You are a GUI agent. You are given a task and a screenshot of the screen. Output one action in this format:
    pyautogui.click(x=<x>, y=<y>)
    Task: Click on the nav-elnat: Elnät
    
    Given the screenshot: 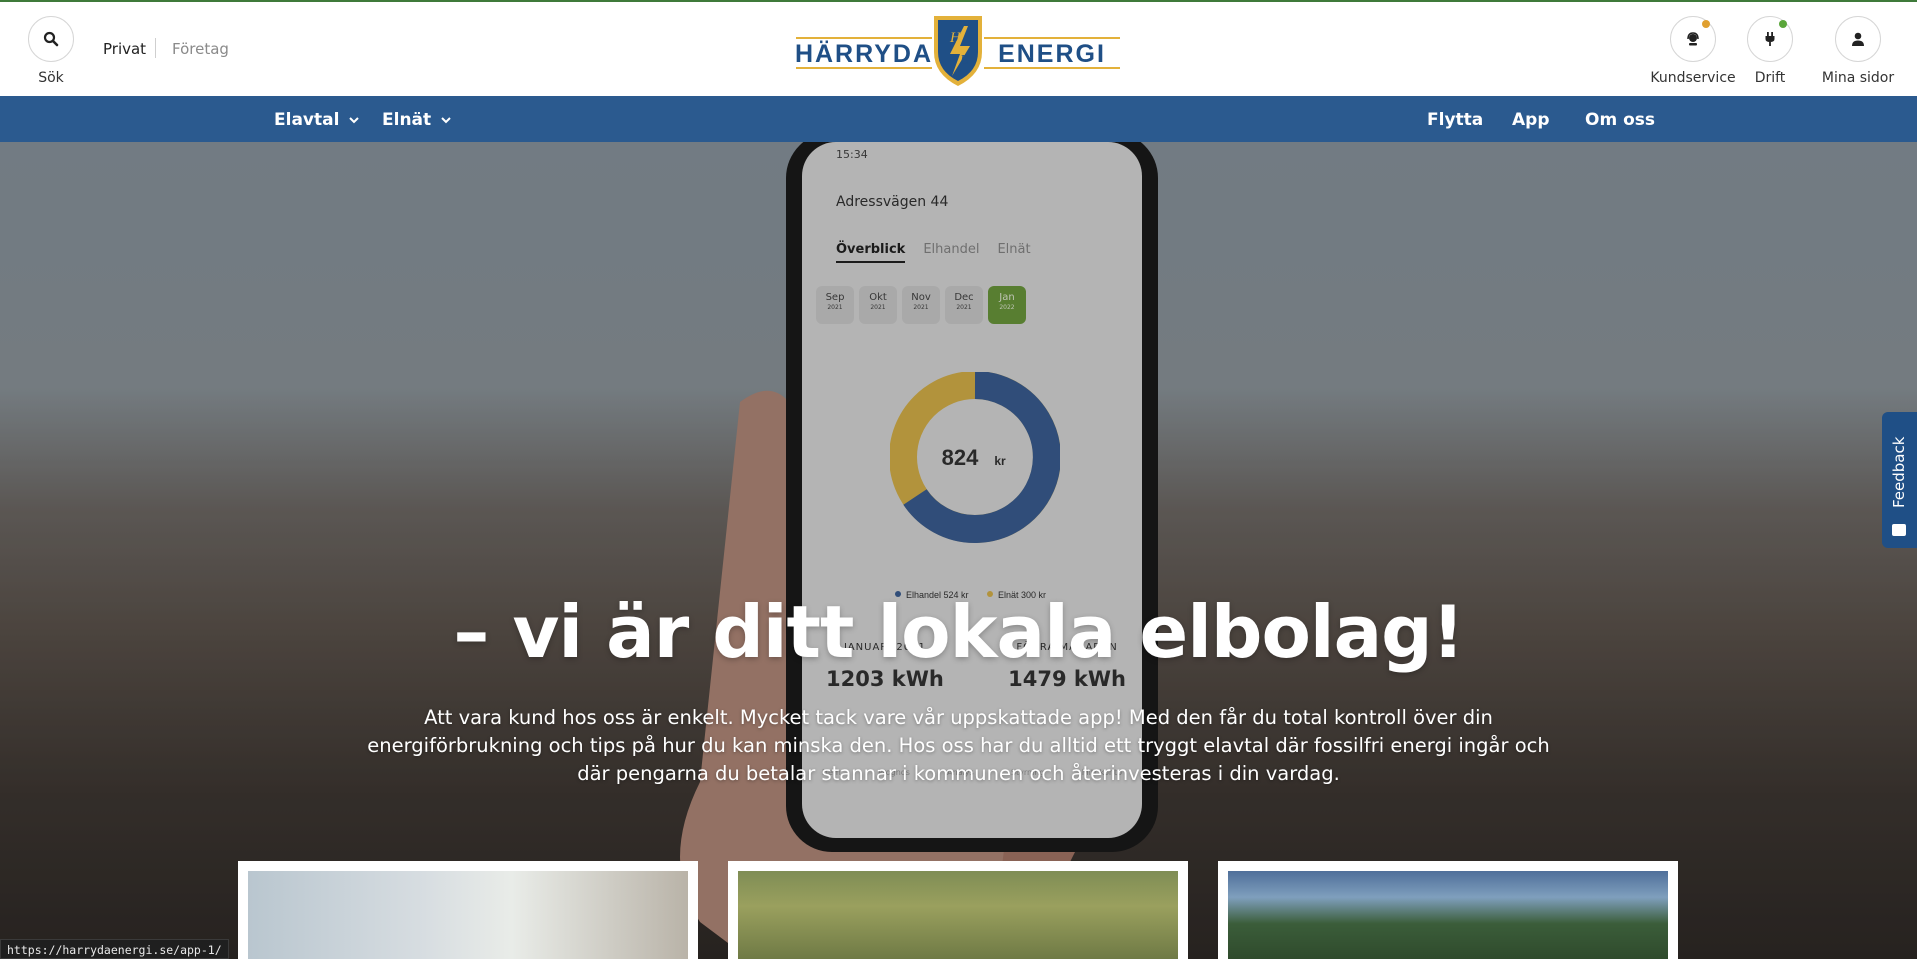 What is the action you would take?
    pyautogui.click(x=416, y=120)
    